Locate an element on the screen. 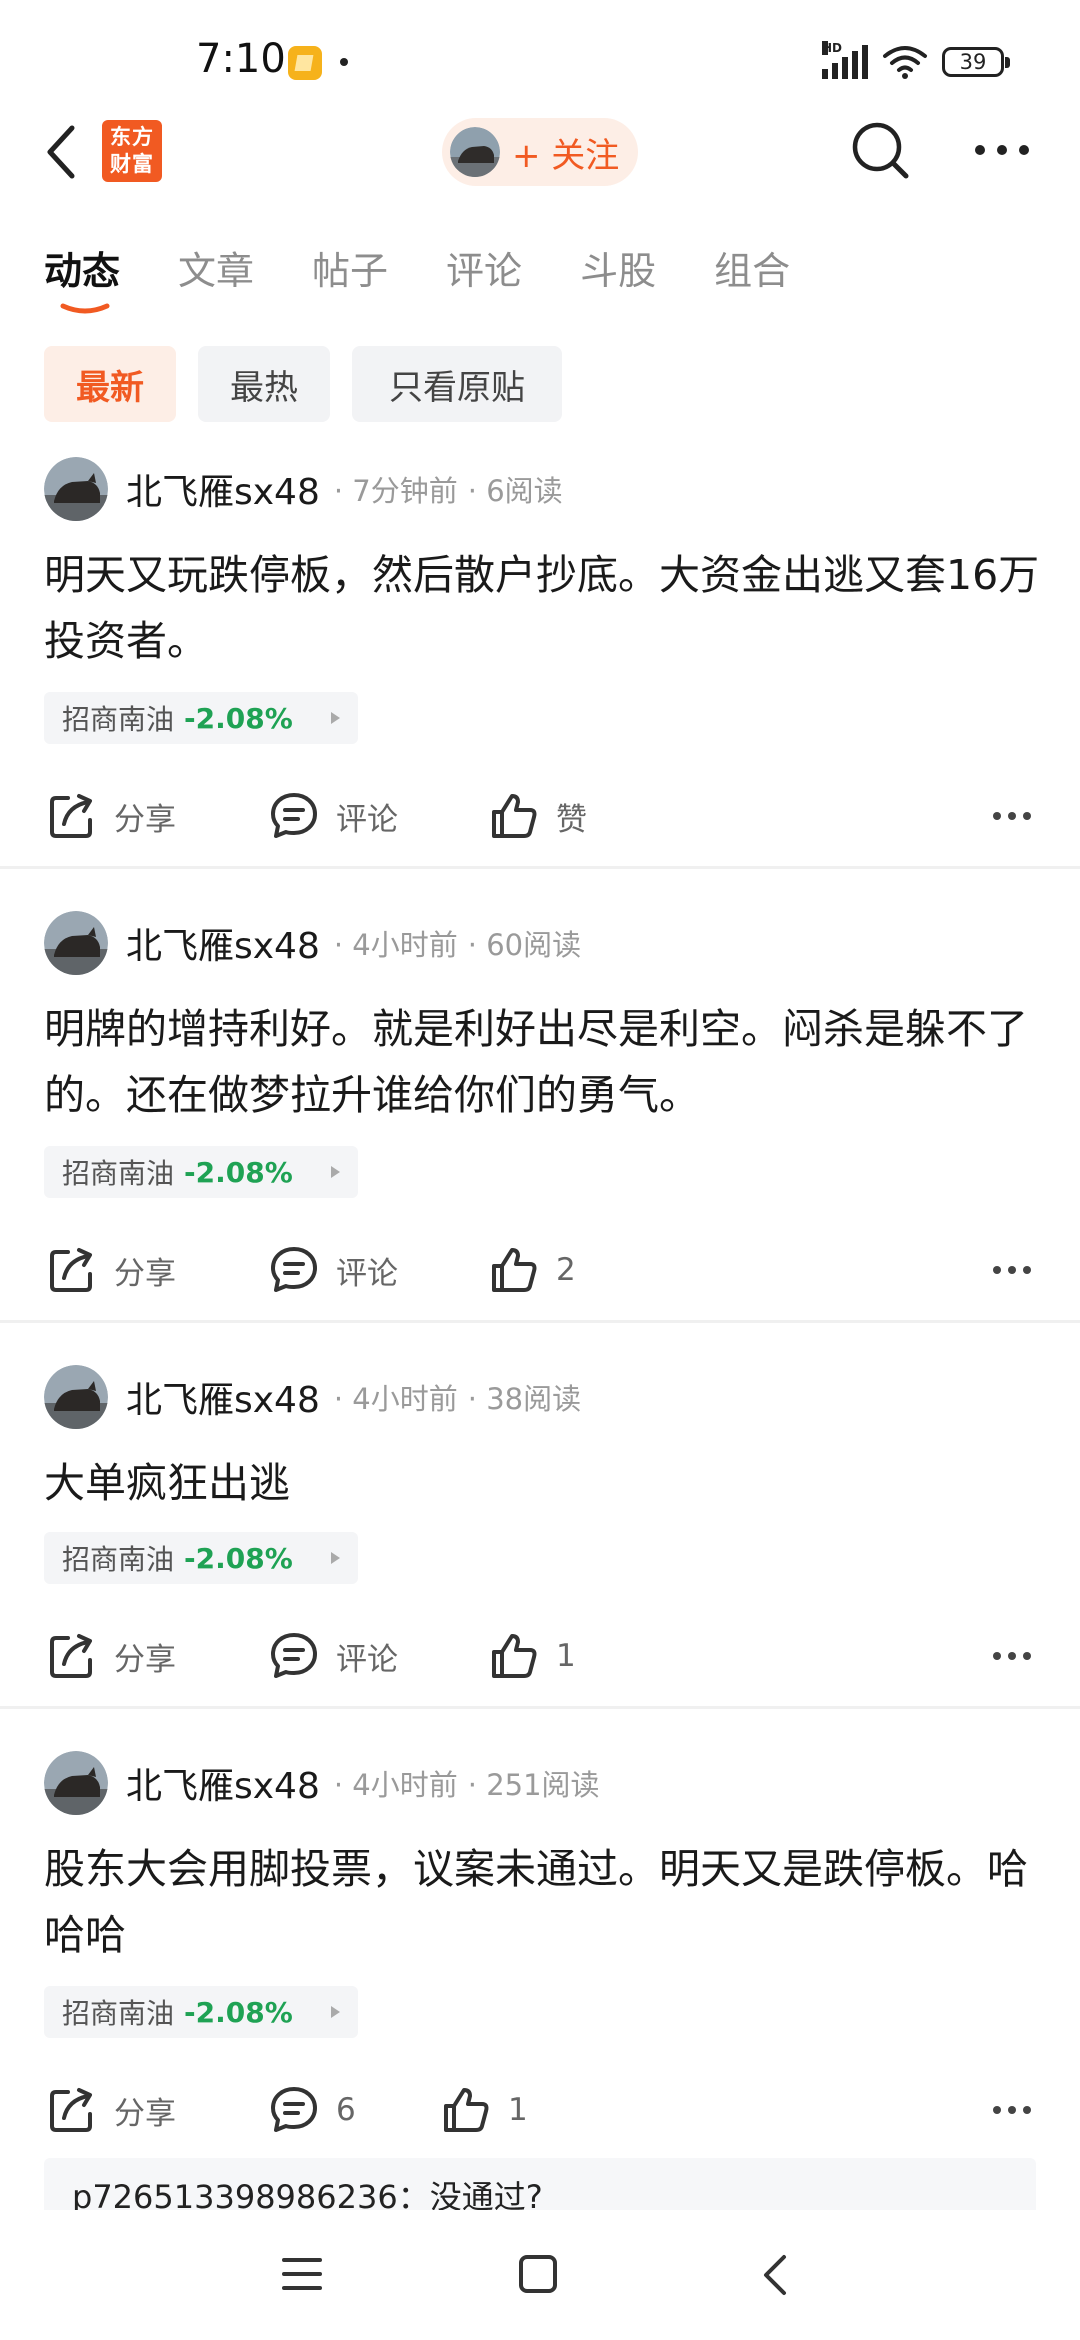  wifi-icon is located at coordinates (905, 62).